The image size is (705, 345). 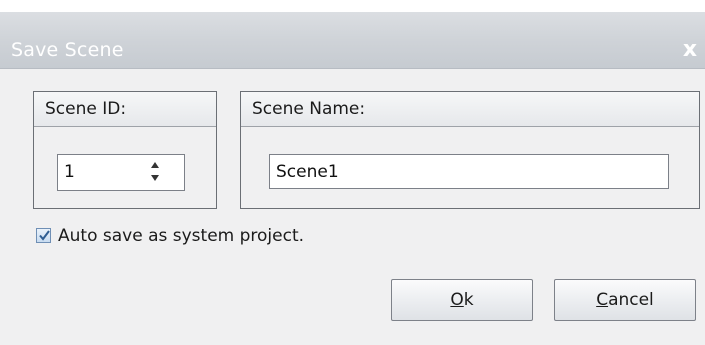 I want to click on auto-save-checkbox, so click(x=43, y=235).